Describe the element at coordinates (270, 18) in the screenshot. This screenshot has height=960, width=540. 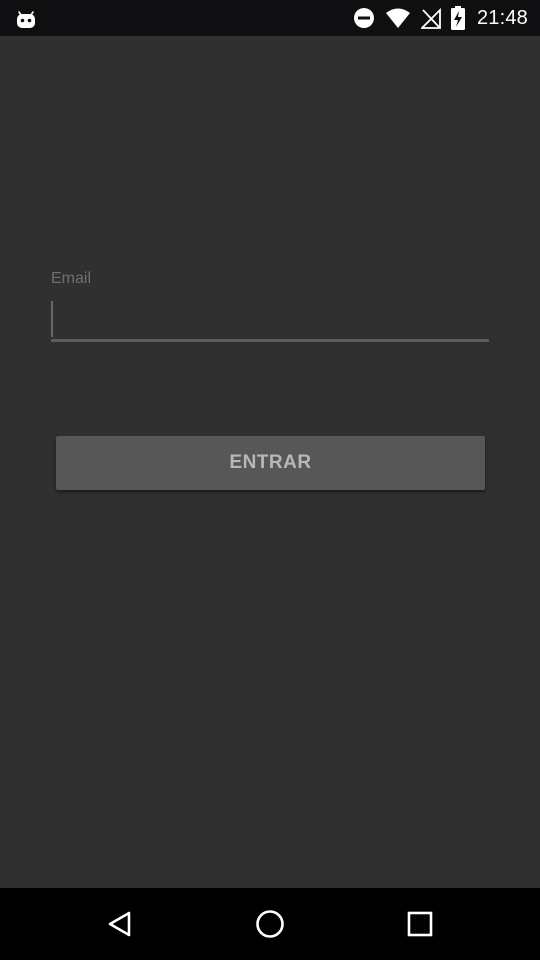
I see `status-bar: 21:48` at that location.